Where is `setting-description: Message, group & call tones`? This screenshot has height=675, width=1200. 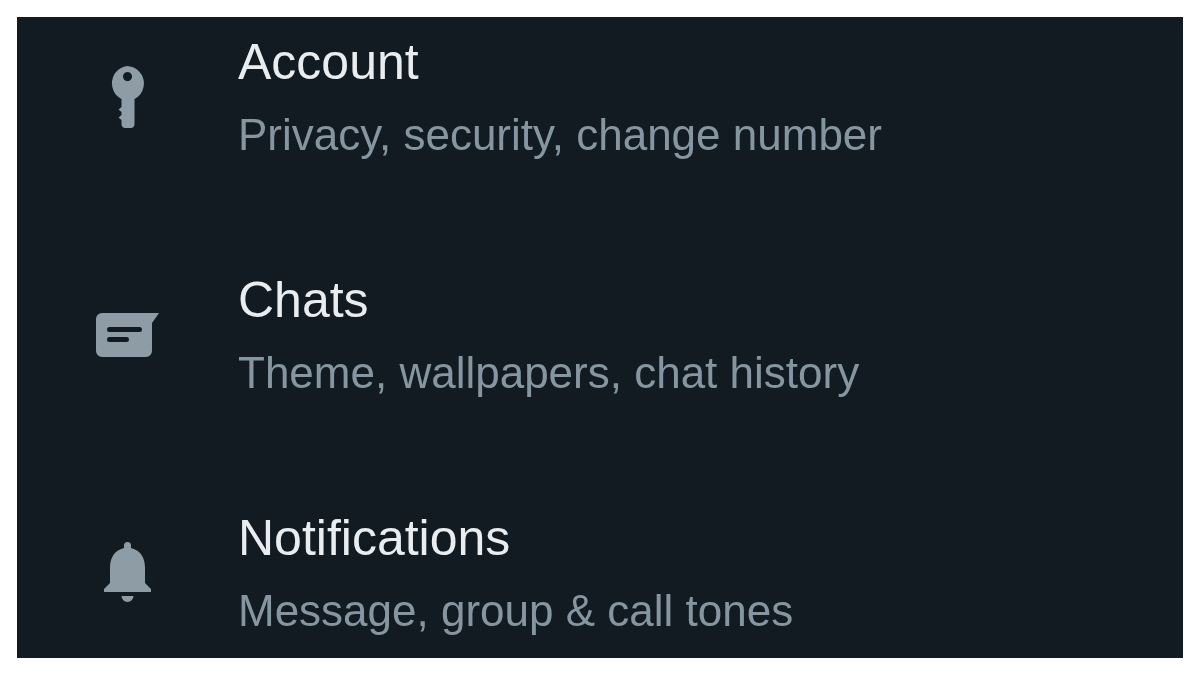 setting-description: Message, group & call tones is located at coordinates (516, 611).